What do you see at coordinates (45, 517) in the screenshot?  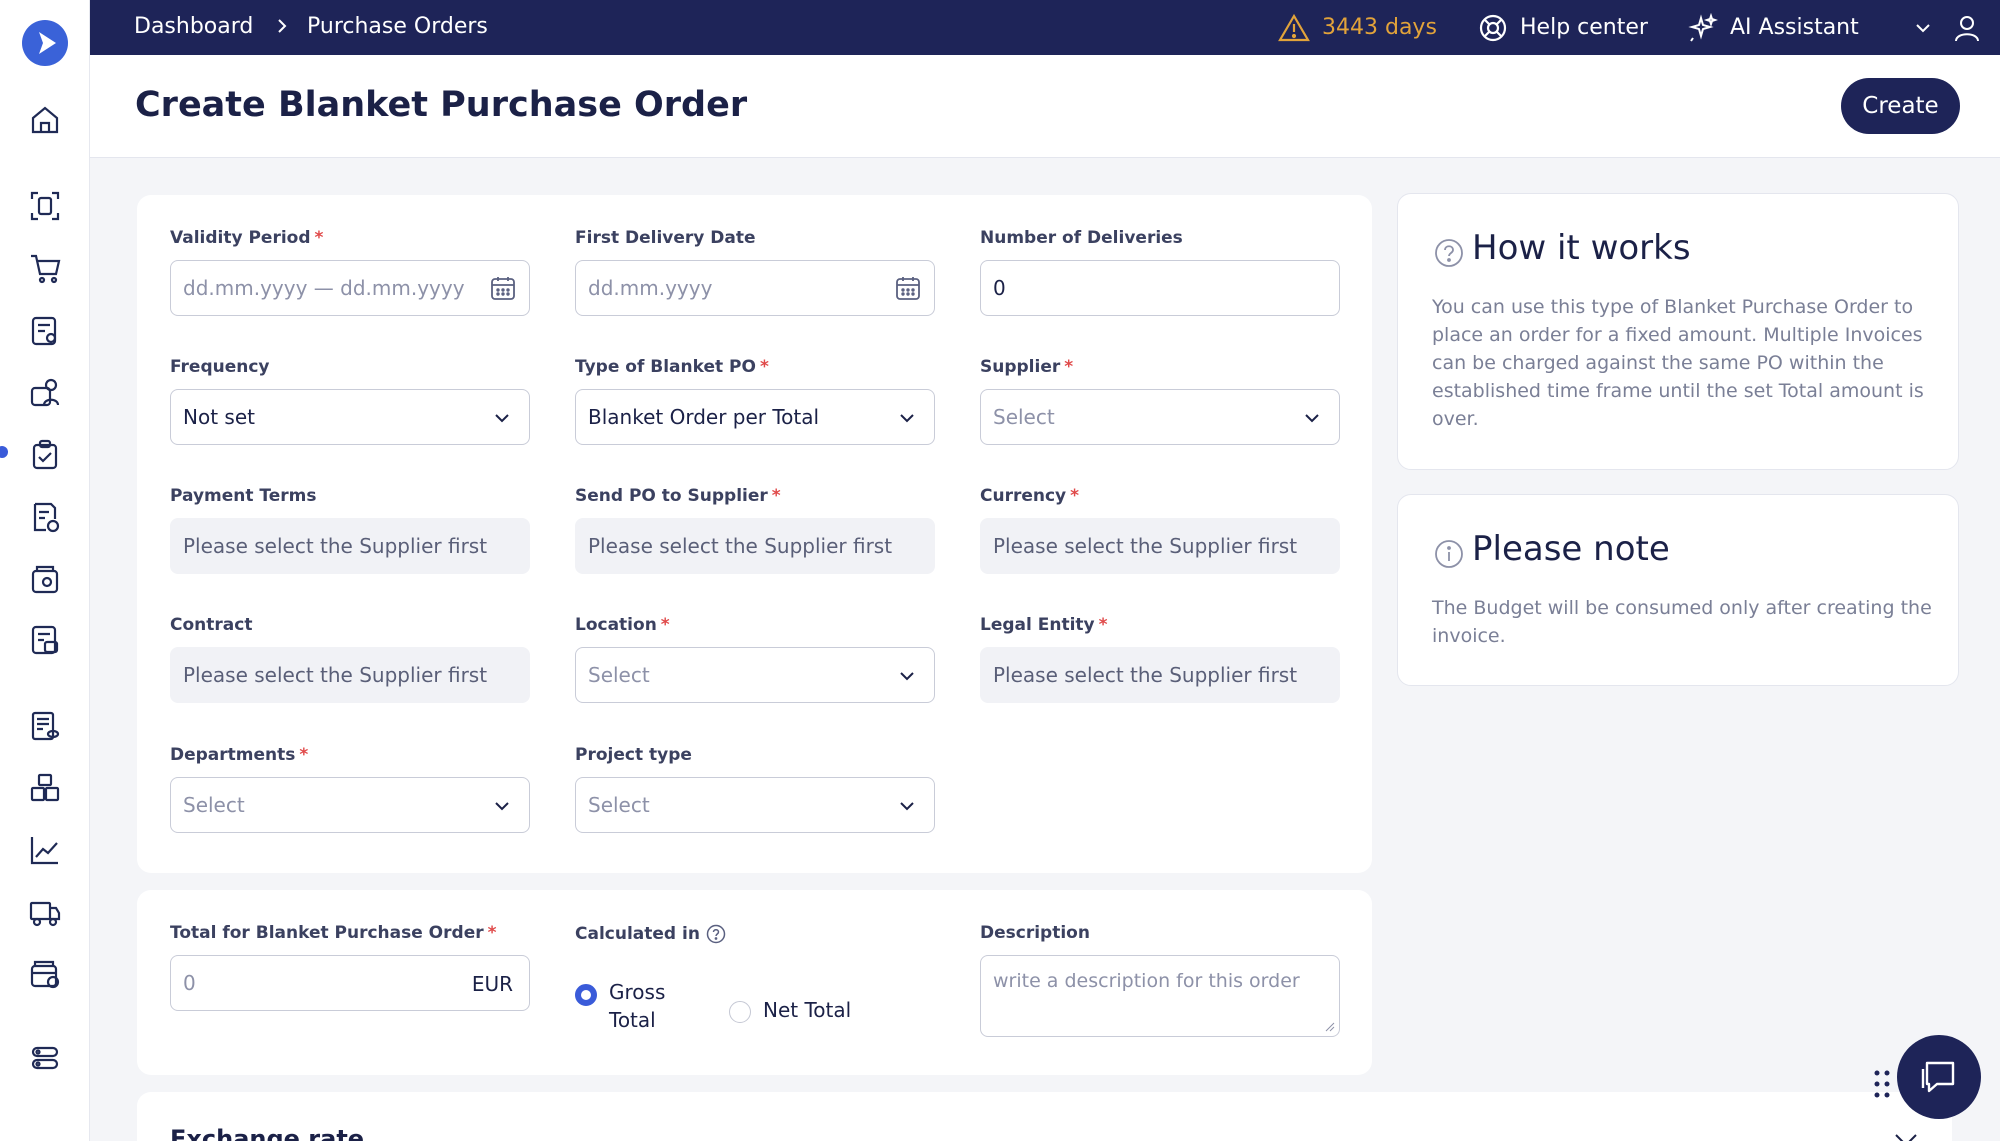 I see `invoice-icon` at bounding box center [45, 517].